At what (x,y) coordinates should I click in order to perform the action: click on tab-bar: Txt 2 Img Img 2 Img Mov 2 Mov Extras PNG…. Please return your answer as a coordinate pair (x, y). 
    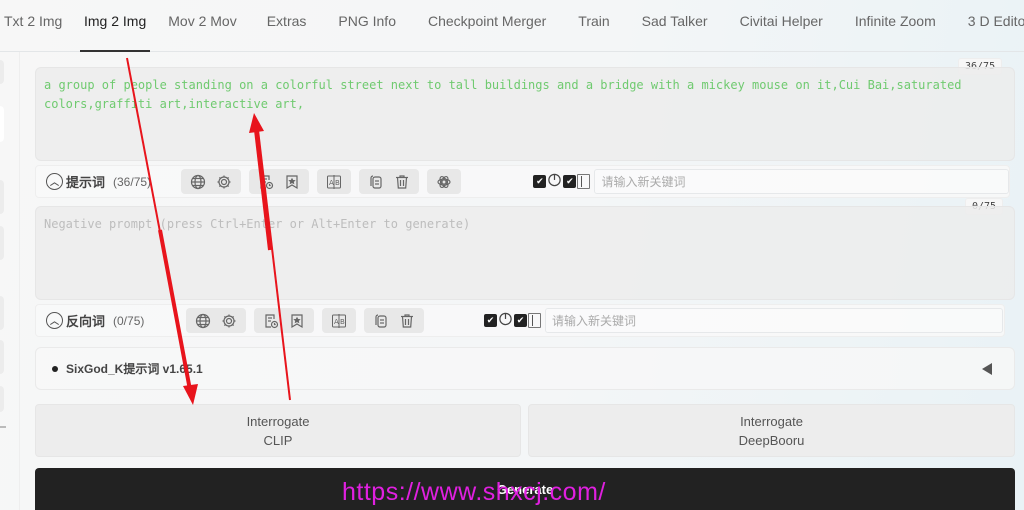
    Looking at the image, I should click on (512, 26).